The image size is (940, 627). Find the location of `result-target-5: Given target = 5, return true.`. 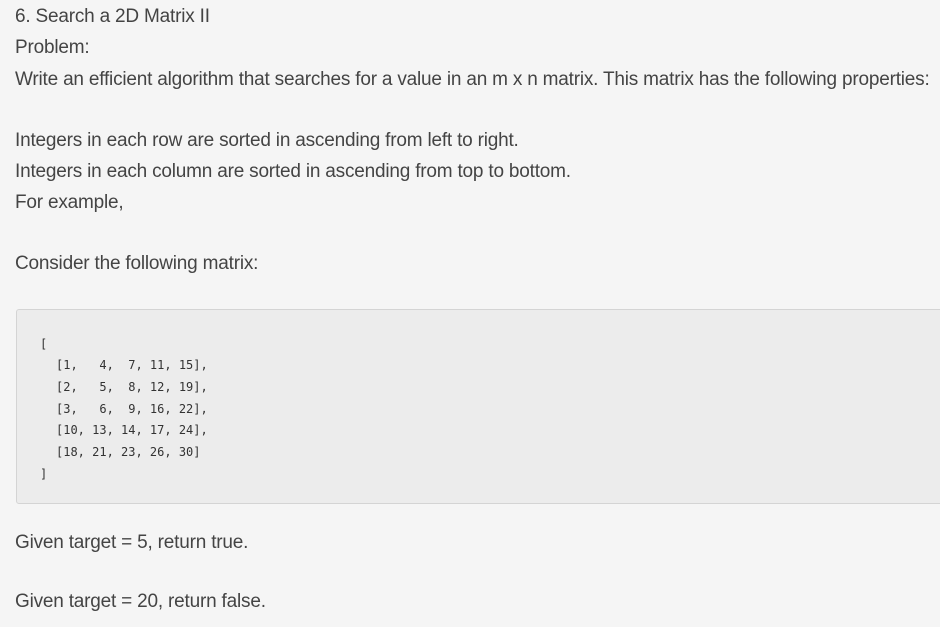

result-target-5: Given target = 5, return true. is located at coordinates (132, 542).